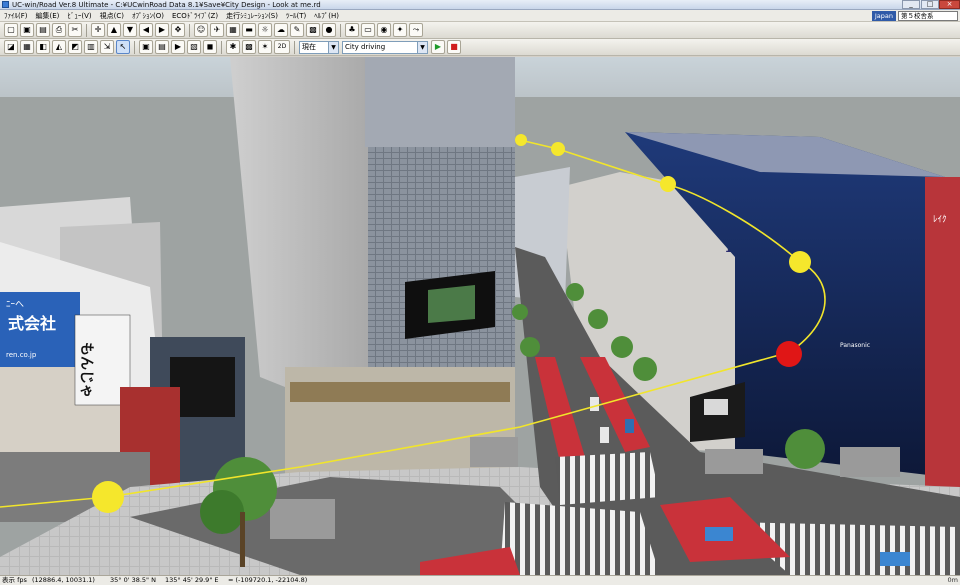 Image resolution: width=960 pixels, height=585 pixels. I want to click on menu-eco-drive: ECOﾄﾞﾗｲﾌﾞ(Z), so click(195, 16).